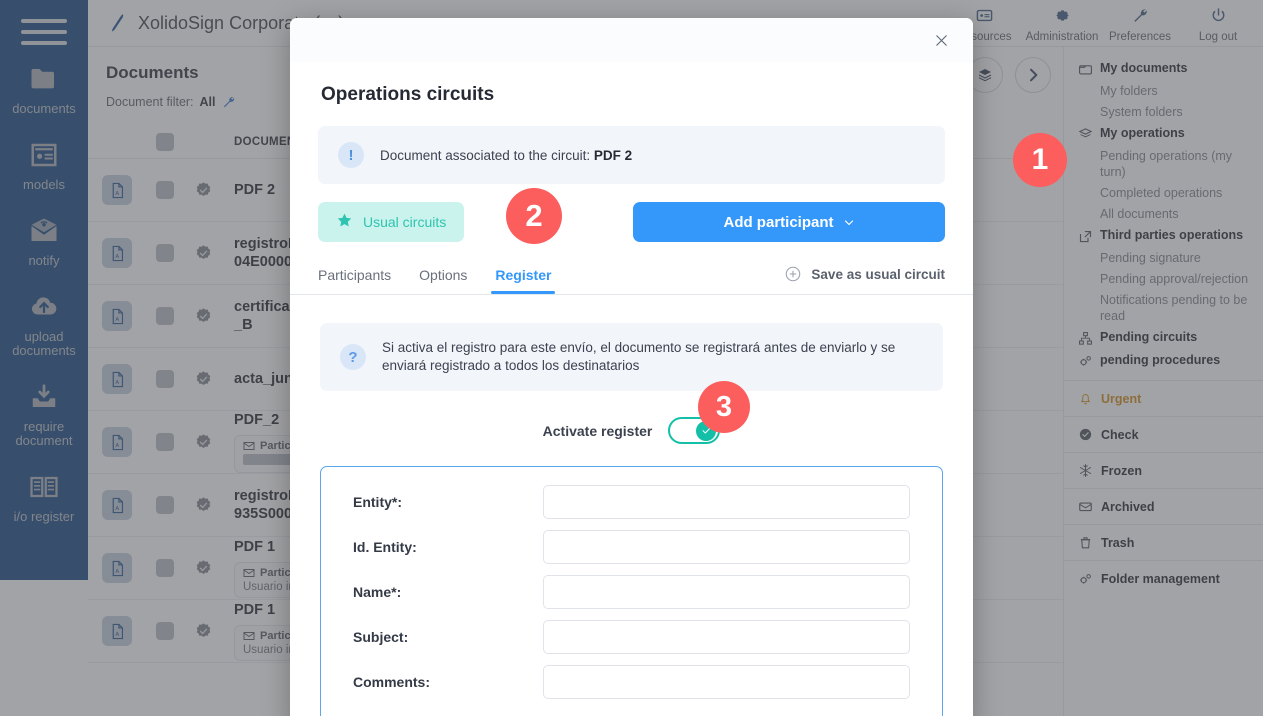 The image size is (1263, 716). What do you see at coordinates (392, 682) in the screenshot?
I see `form-label: Comments:` at bounding box center [392, 682].